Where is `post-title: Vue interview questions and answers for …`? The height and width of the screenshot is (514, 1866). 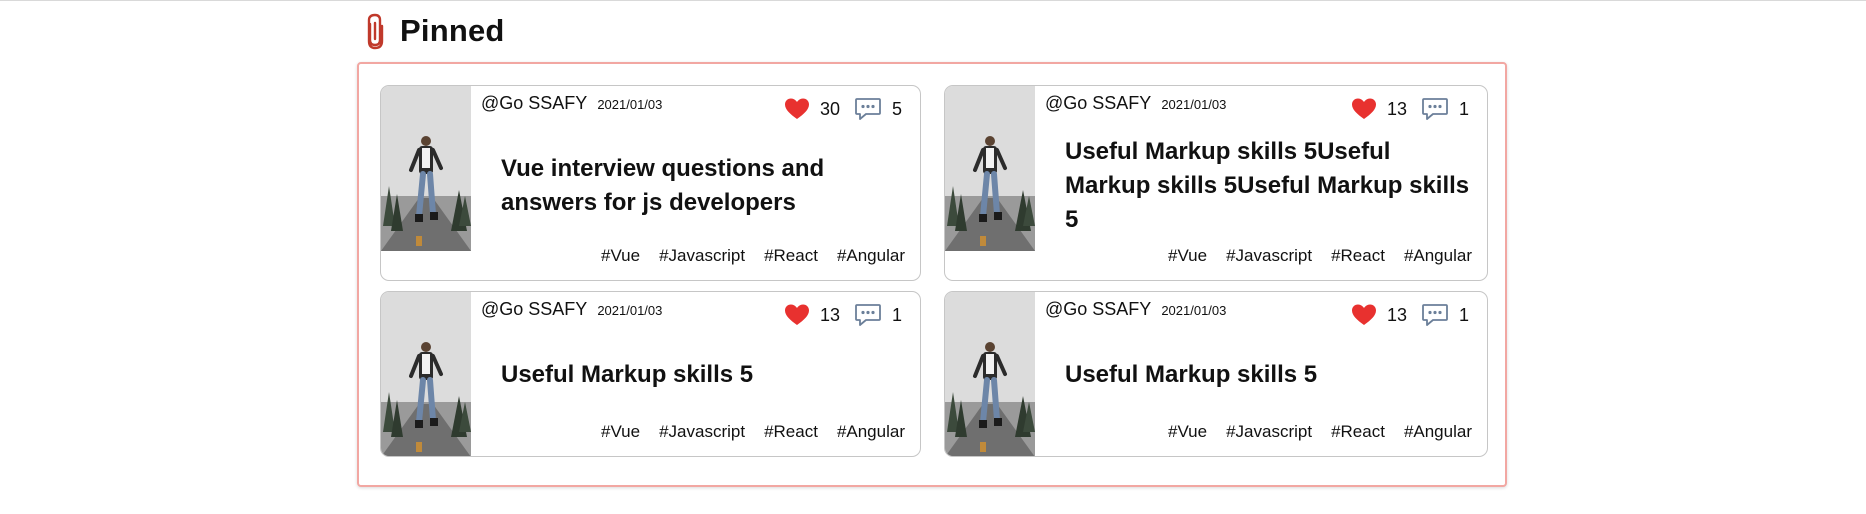 post-title: Vue interview questions and answers for … is located at coordinates (662, 186).